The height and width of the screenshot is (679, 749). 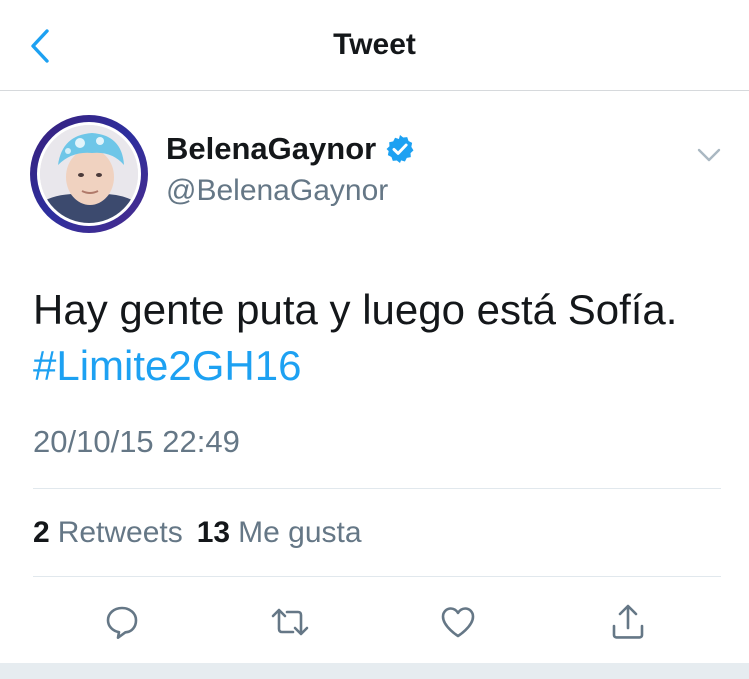 I want to click on retweet-icon, so click(x=290, y=622).